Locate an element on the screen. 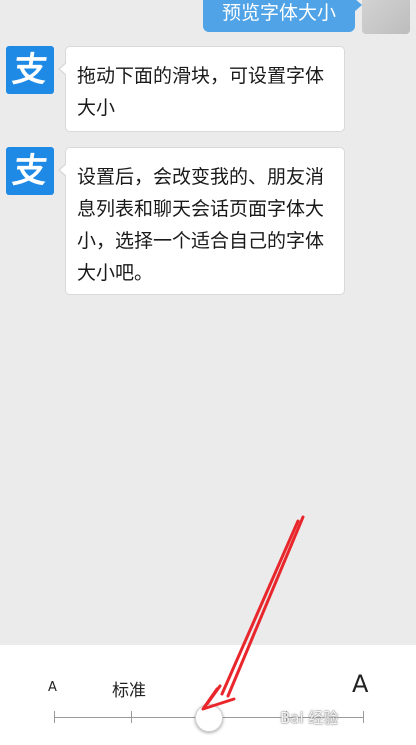 Image resolution: width=416 pixels, height=745 pixels. small-font-label: A is located at coordinates (52, 687).